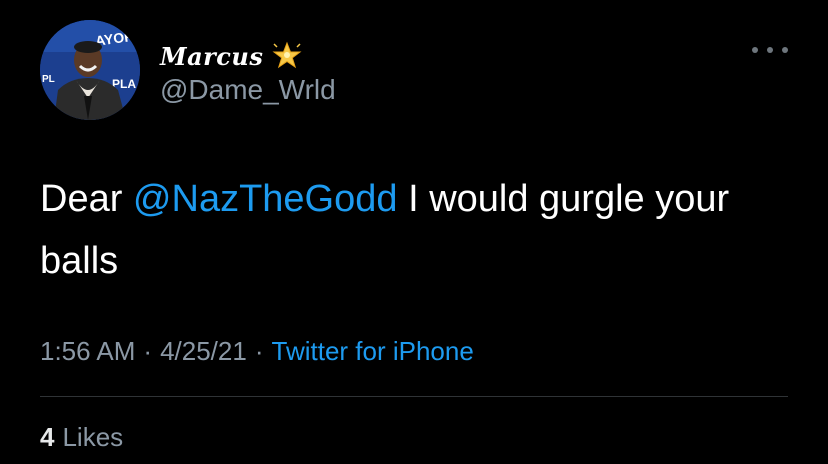 This screenshot has height=464, width=828. Describe the element at coordinates (373, 351) in the screenshot. I see `tweet-source-link: Twitter for iPhone` at that location.